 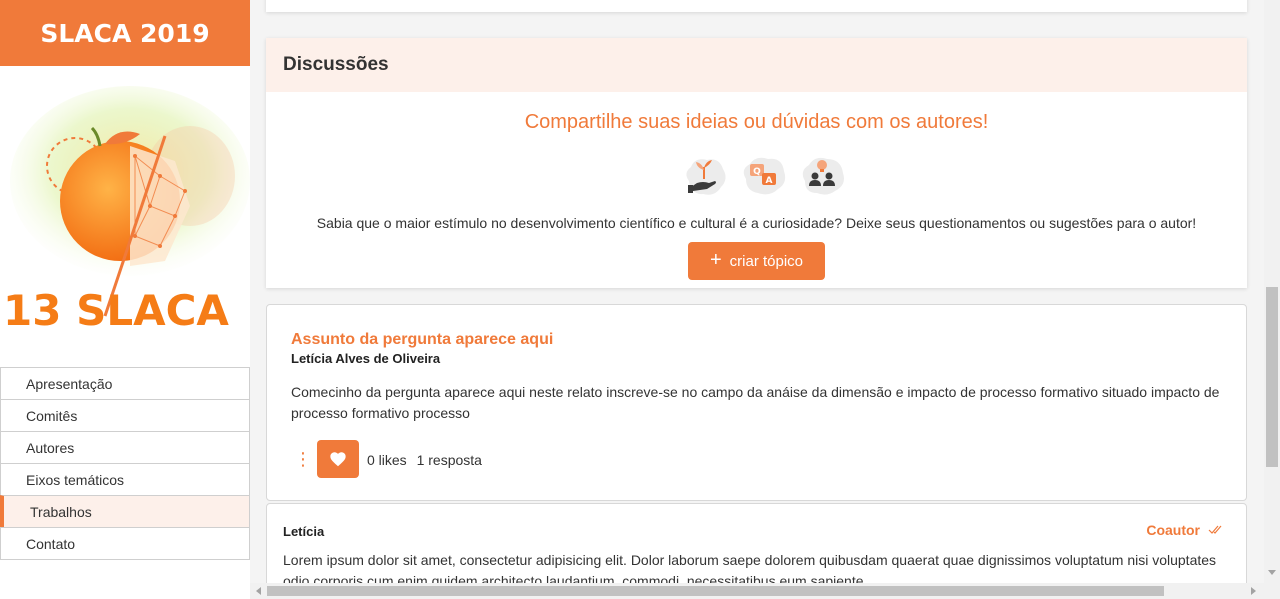 I want to click on like-button, so click(x=338, y=459).